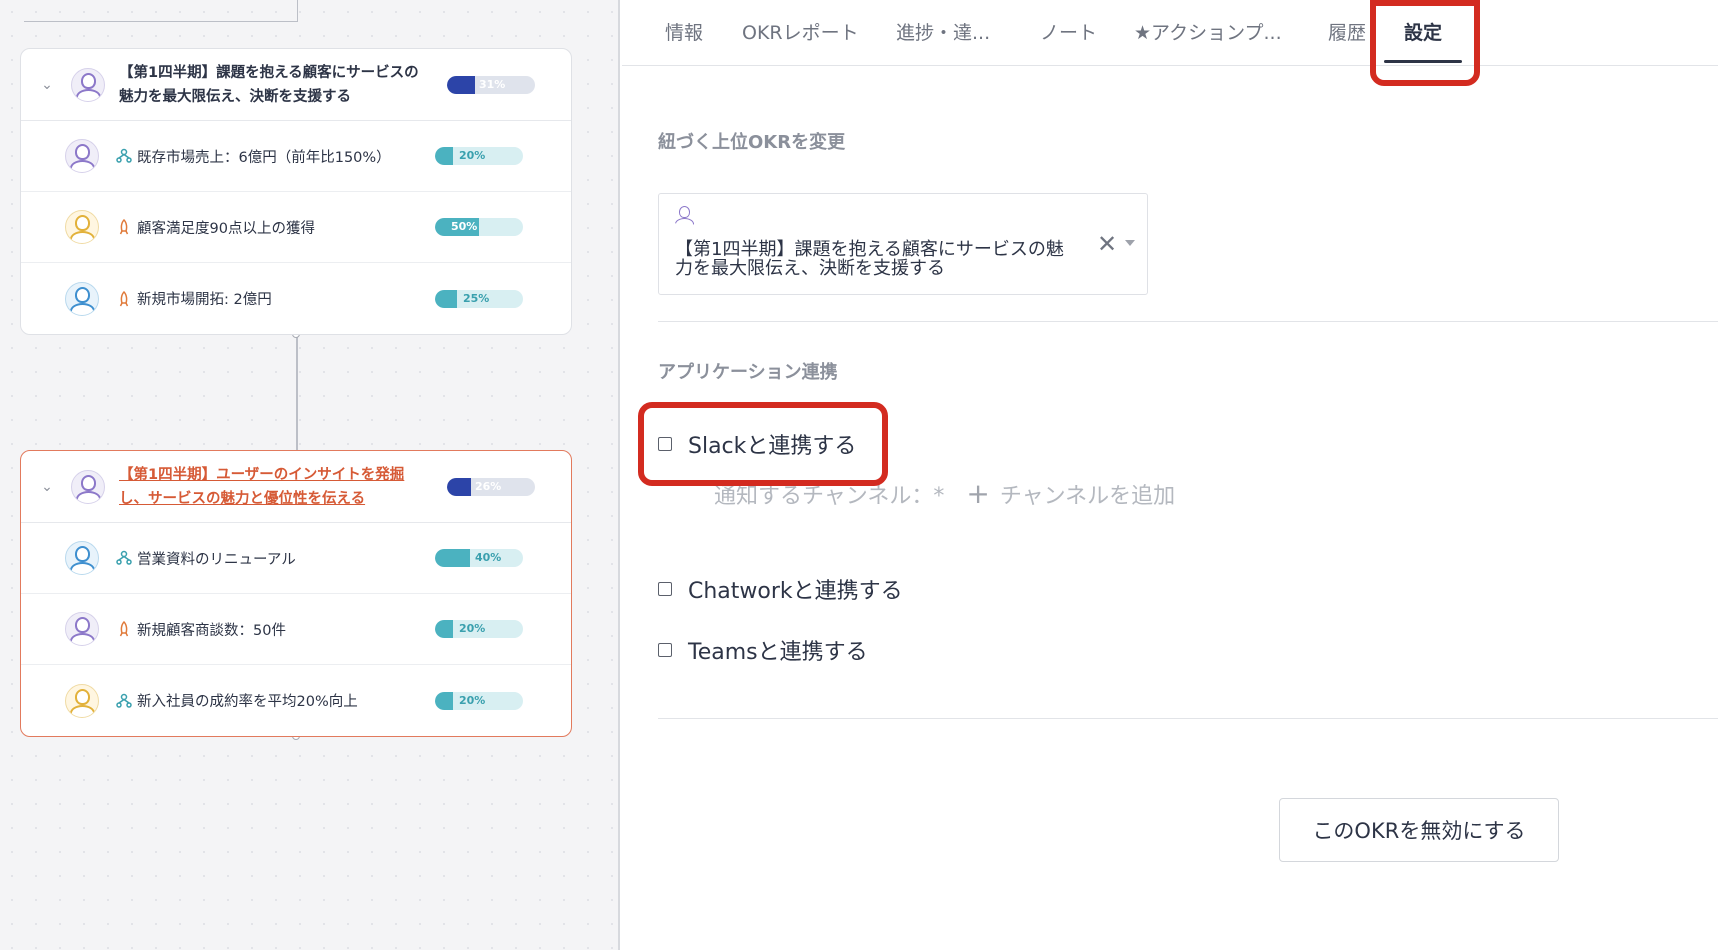 Image resolution: width=1718 pixels, height=950 pixels. I want to click on app-integration-label: アプリケーション連携, so click(748, 372).